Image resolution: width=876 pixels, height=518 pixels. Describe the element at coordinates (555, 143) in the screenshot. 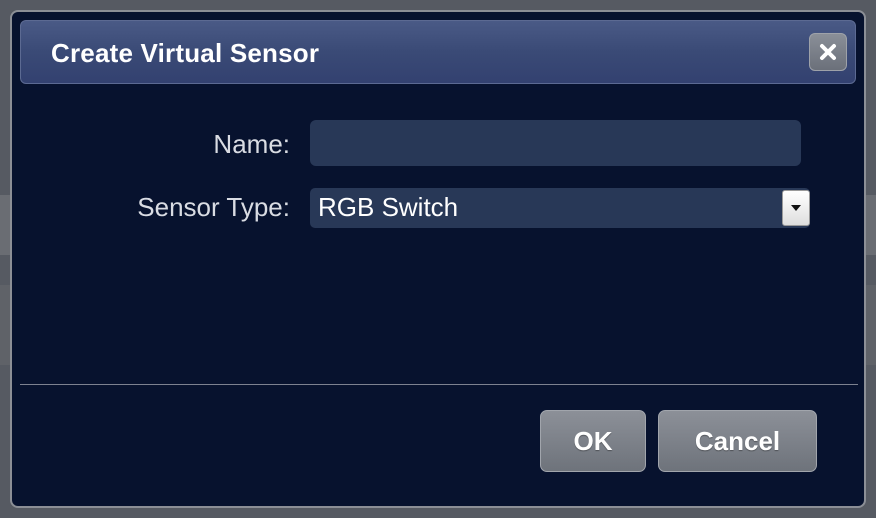

I see `name-input` at that location.